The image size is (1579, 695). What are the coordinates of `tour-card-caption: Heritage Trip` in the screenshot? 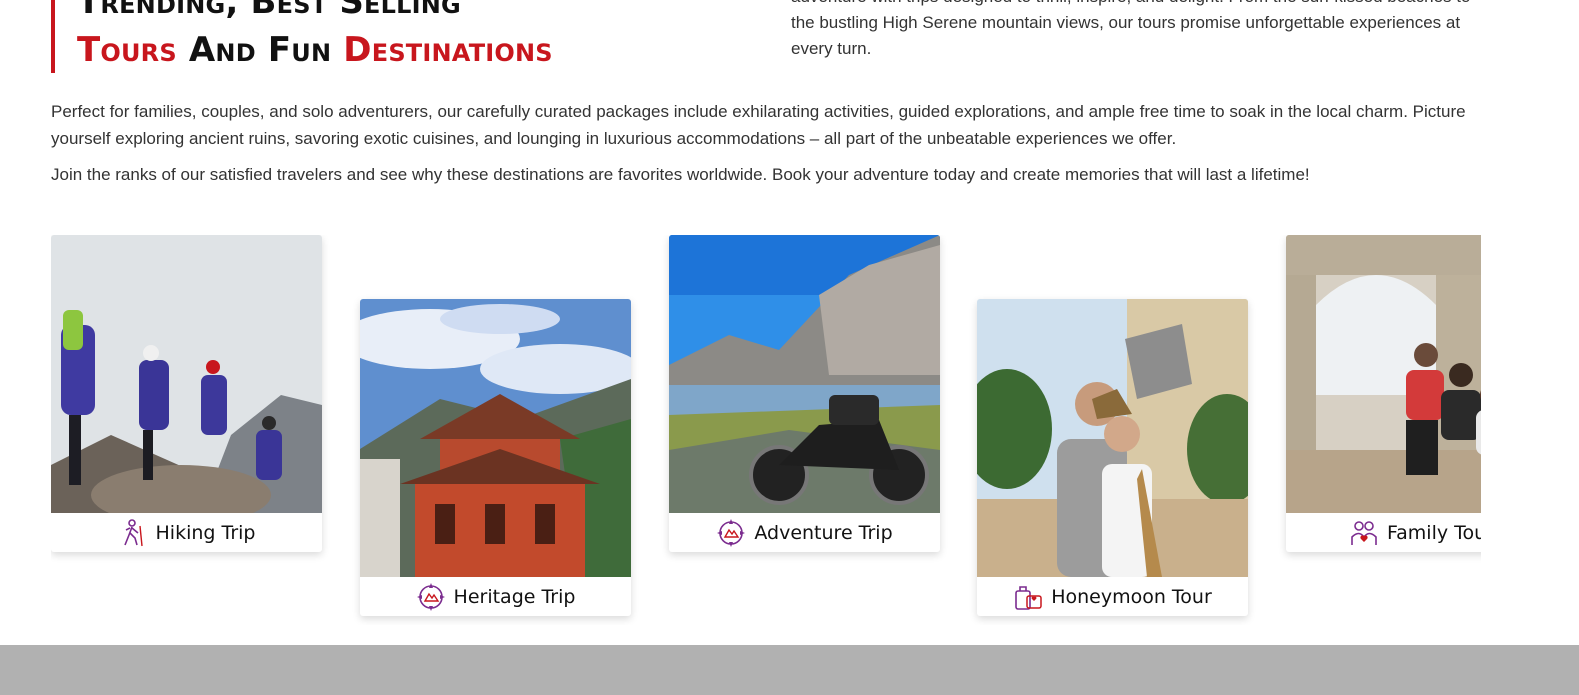 It's located at (495, 596).